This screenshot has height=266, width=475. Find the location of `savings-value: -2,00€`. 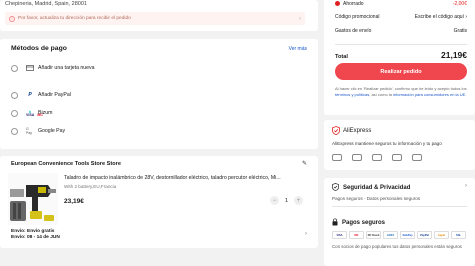

savings-value: -2,00€ is located at coordinates (459, 4).